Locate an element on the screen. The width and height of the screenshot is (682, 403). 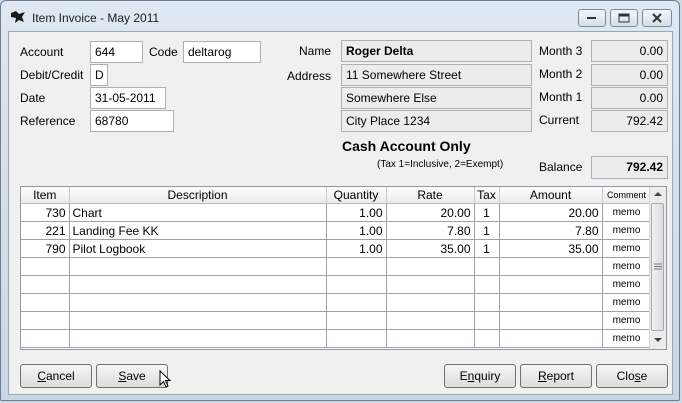
column-header-item: Item is located at coordinates (45, 195).